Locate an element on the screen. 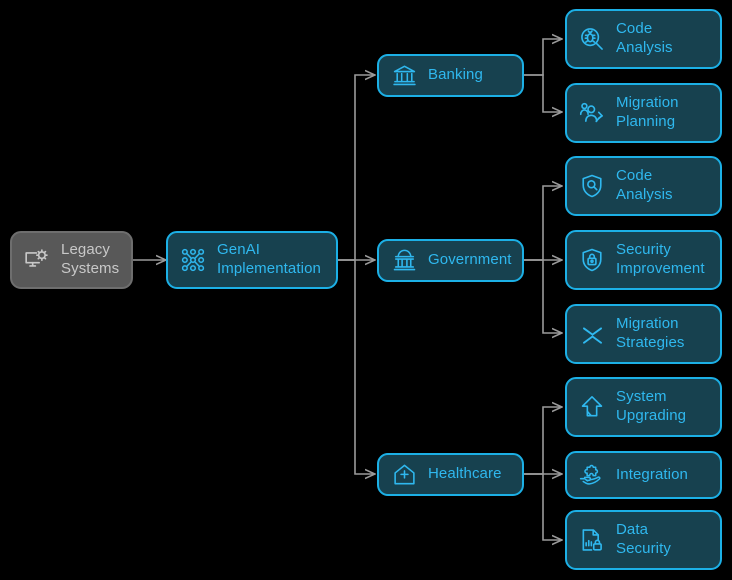 The width and height of the screenshot is (732, 580). bank-building-icon is located at coordinates (404, 76).